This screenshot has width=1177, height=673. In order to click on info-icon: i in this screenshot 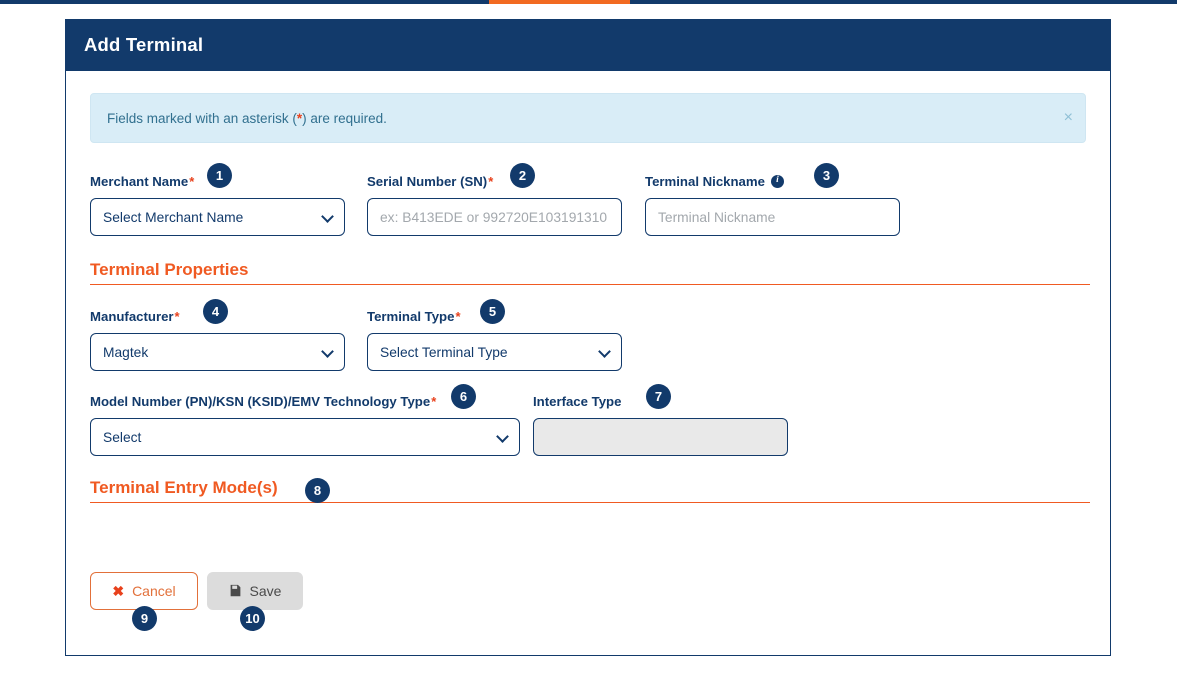, I will do `click(777, 181)`.